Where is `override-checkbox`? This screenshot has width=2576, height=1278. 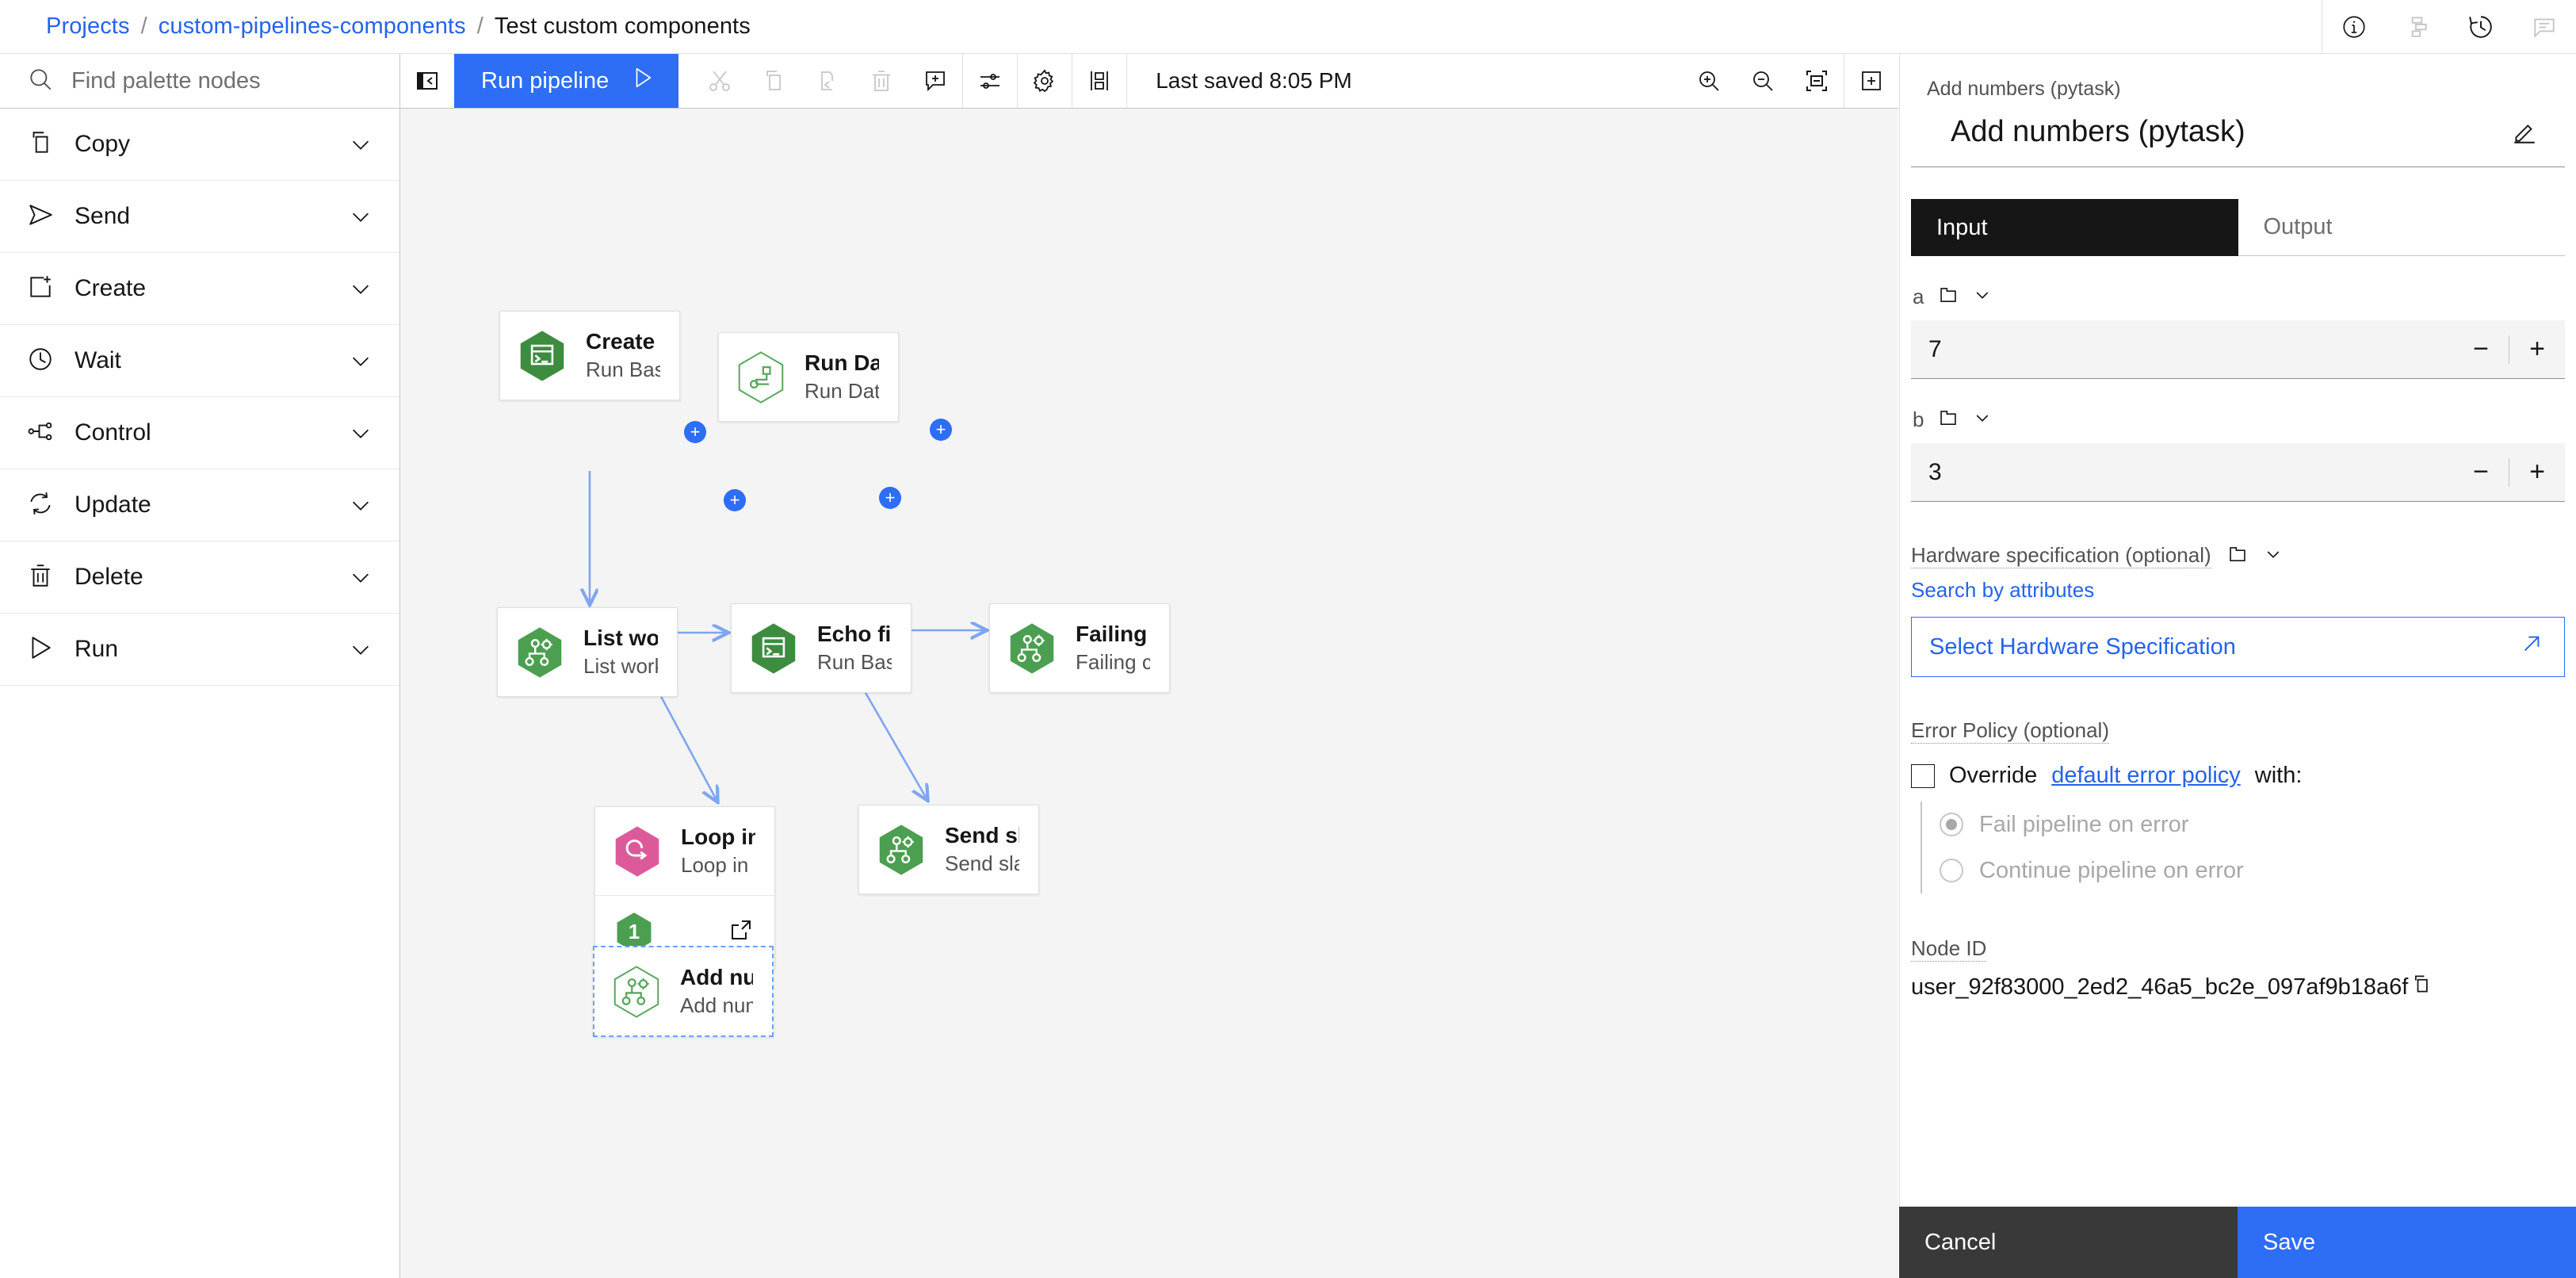
override-checkbox is located at coordinates (1923, 775).